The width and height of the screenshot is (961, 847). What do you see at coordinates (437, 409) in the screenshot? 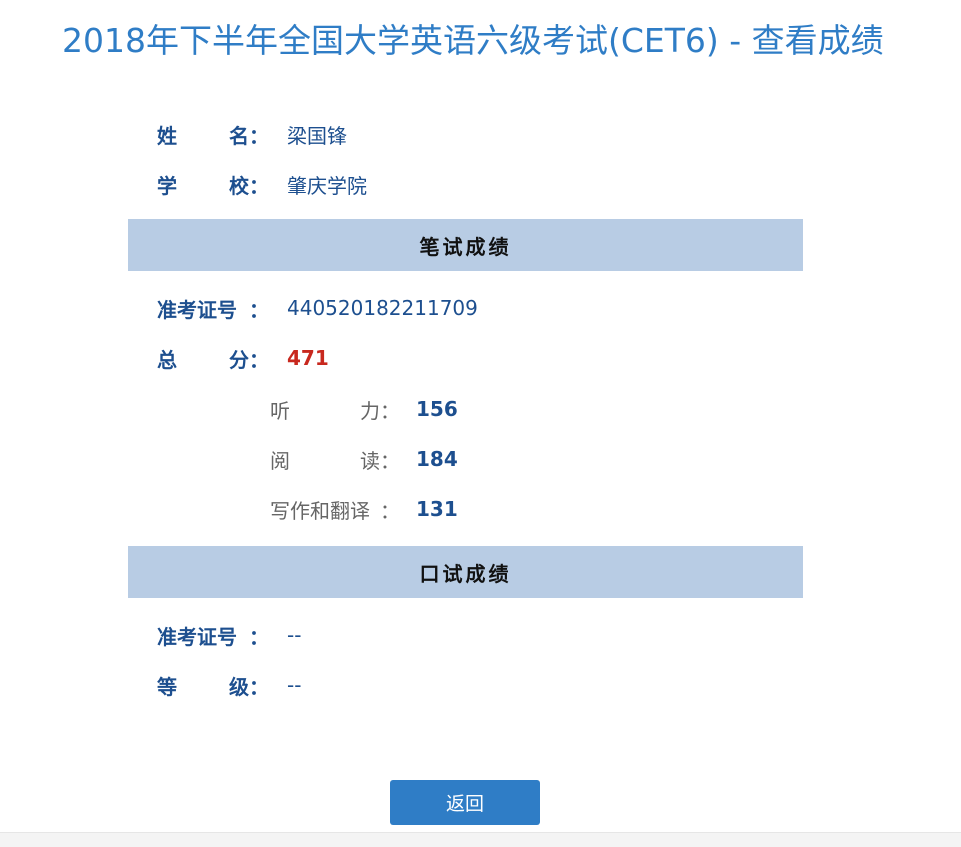
I see `listening-value: 156` at bounding box center [437, 409].